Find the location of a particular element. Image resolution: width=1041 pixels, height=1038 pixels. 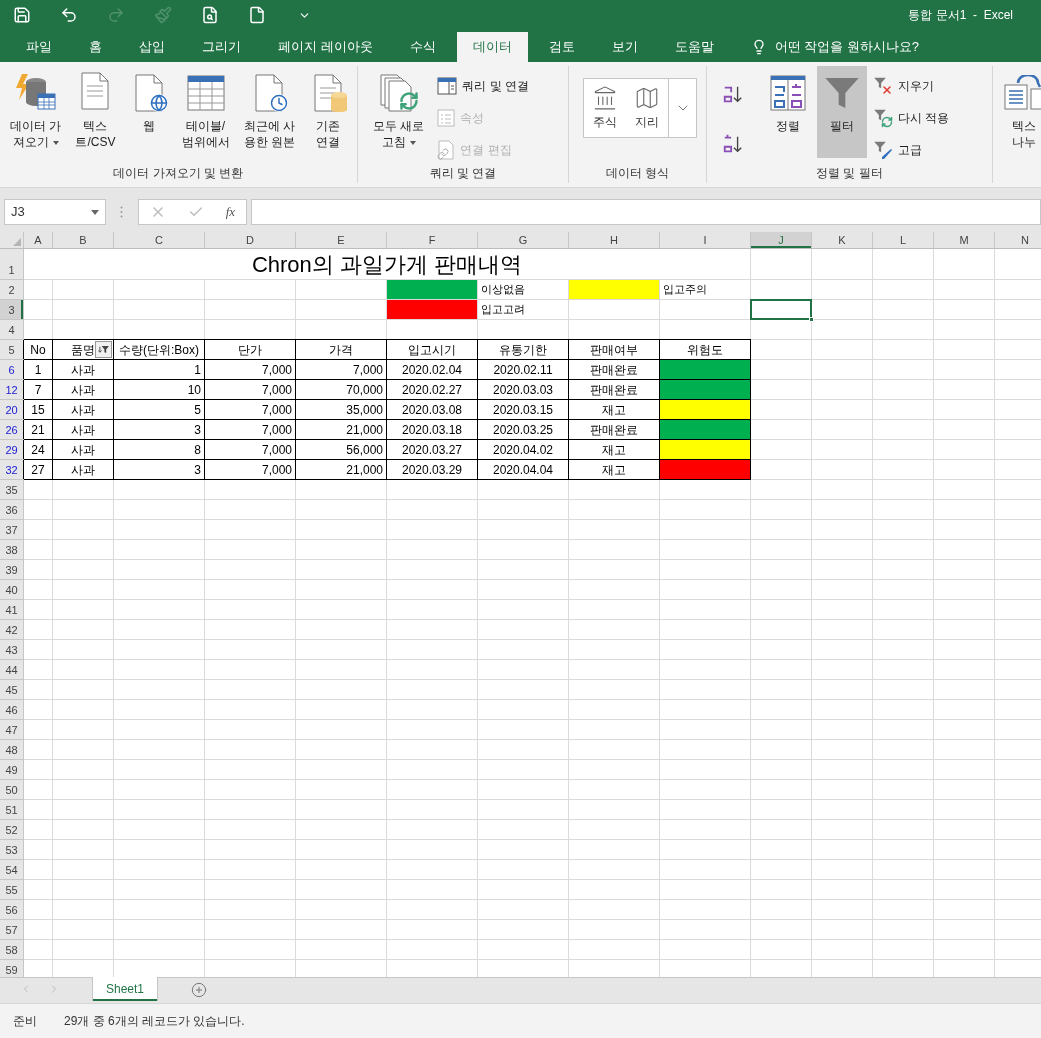

table-cell-text: 2020.02.04 is located at coordinates (432, 370).